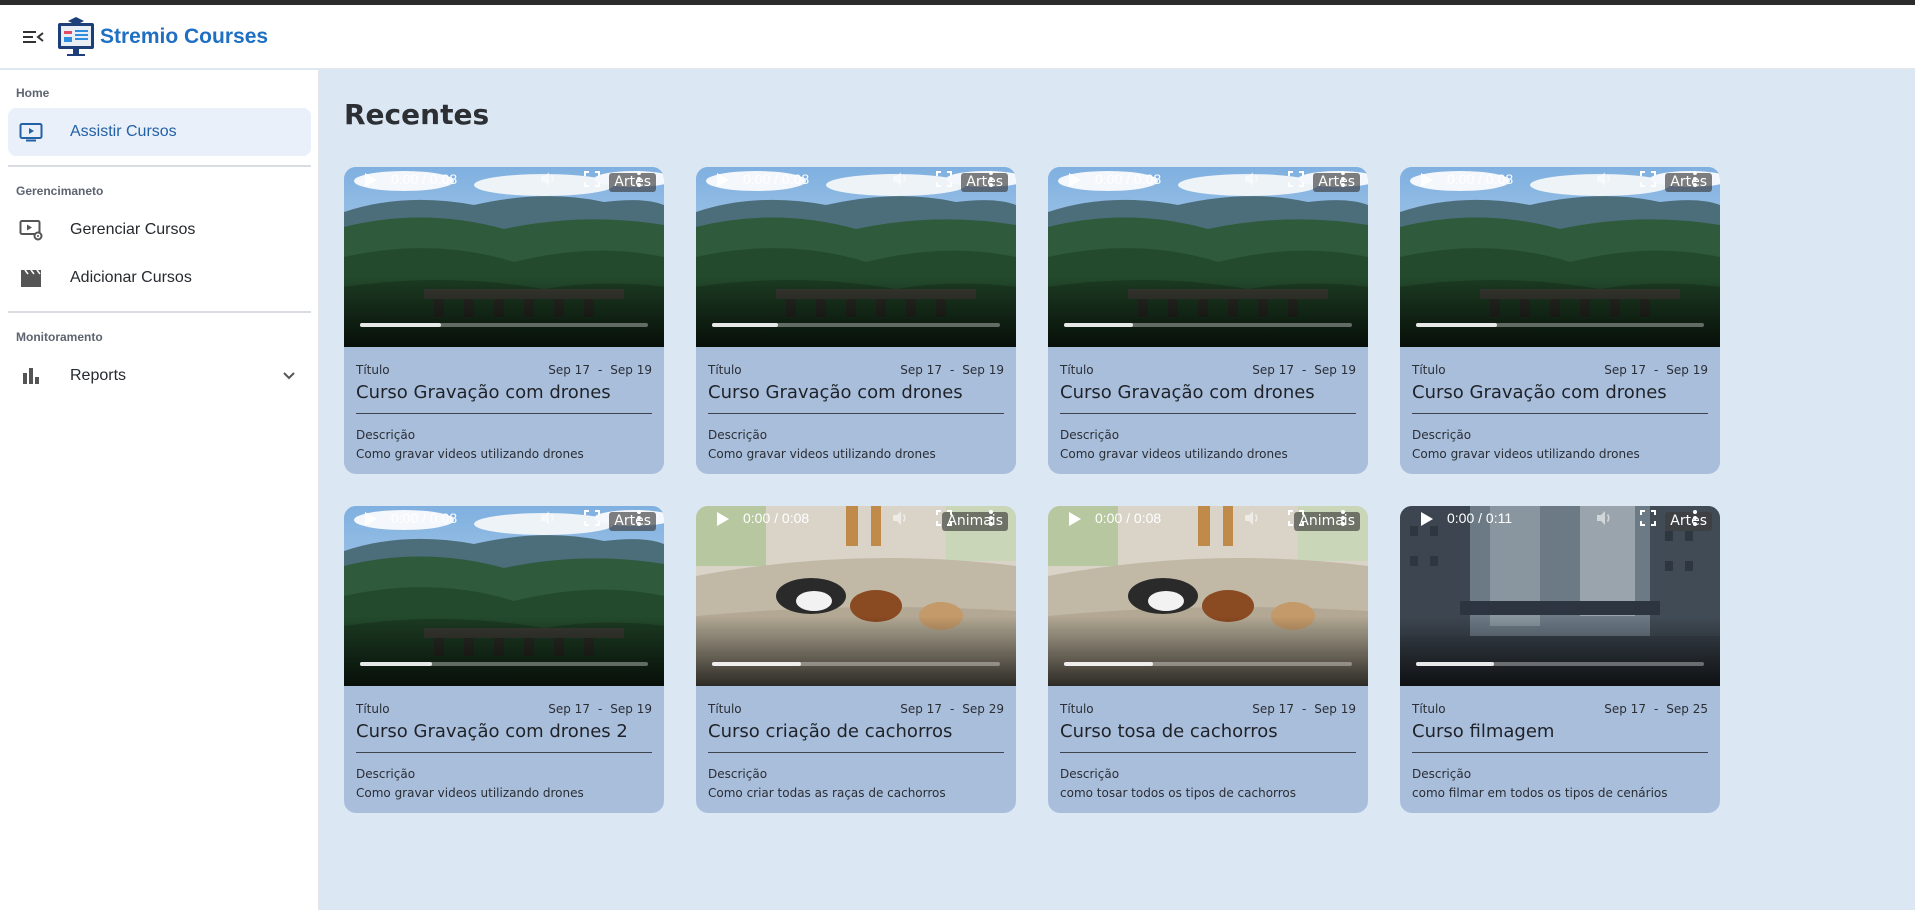 This screenshot has width=1915, height=910. What do you see at coordinates (131, 277) in the screenshot?
I see `sidebar-item-label: Adicionar Cursos` at bounding box center [131, 277].